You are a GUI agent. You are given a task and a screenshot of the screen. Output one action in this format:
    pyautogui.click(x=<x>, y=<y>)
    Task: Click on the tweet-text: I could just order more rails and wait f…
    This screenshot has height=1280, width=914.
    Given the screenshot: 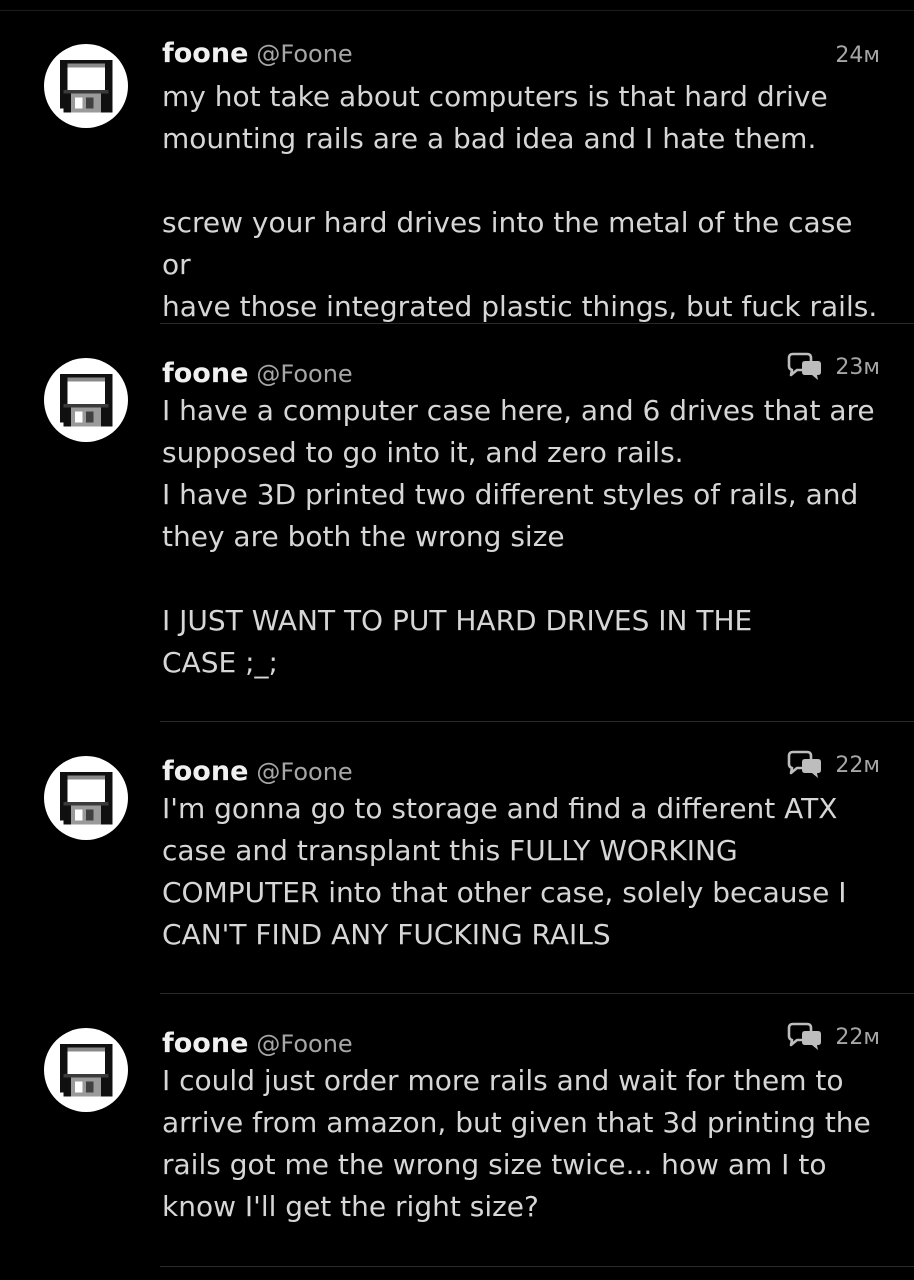 What is the action you would take?
    pyautogui.click(x=516, y=1143)
    